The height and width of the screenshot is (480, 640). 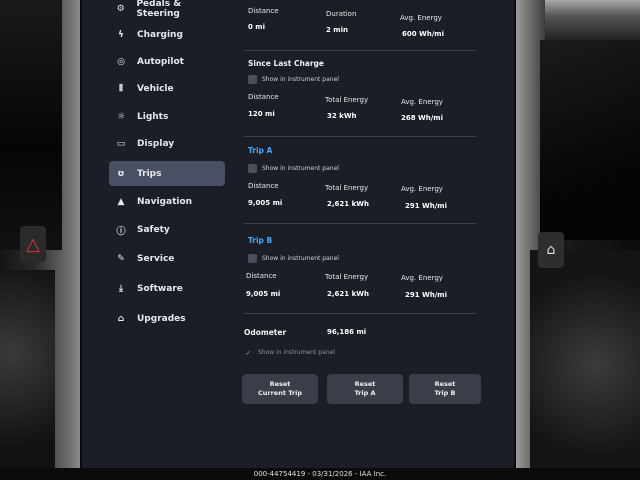 I want to click on trip-a-title: Trip A, so click(x=260, y=150).